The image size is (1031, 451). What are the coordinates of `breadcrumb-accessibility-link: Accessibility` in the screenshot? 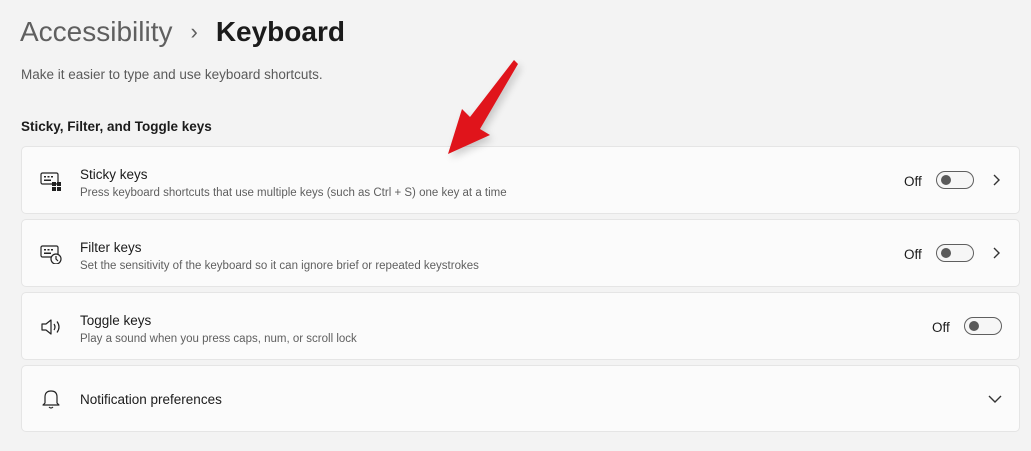 It's located at (96, 32).